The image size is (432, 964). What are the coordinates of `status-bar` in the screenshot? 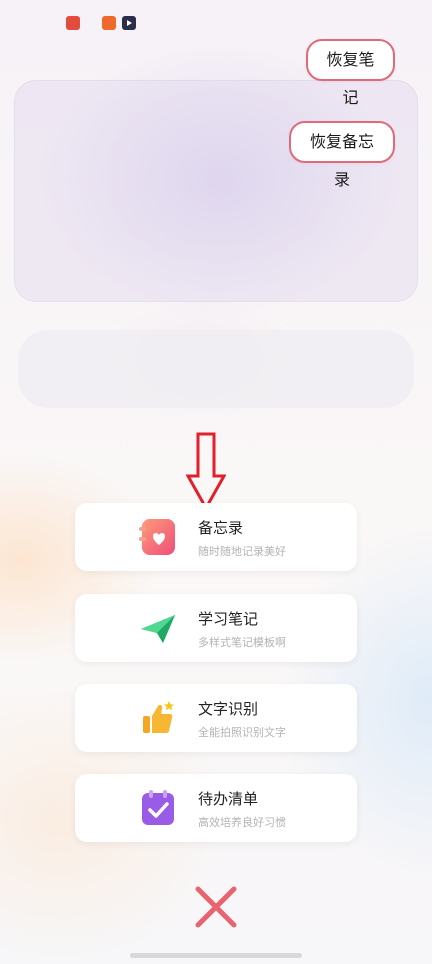 It's located at (216, 22).